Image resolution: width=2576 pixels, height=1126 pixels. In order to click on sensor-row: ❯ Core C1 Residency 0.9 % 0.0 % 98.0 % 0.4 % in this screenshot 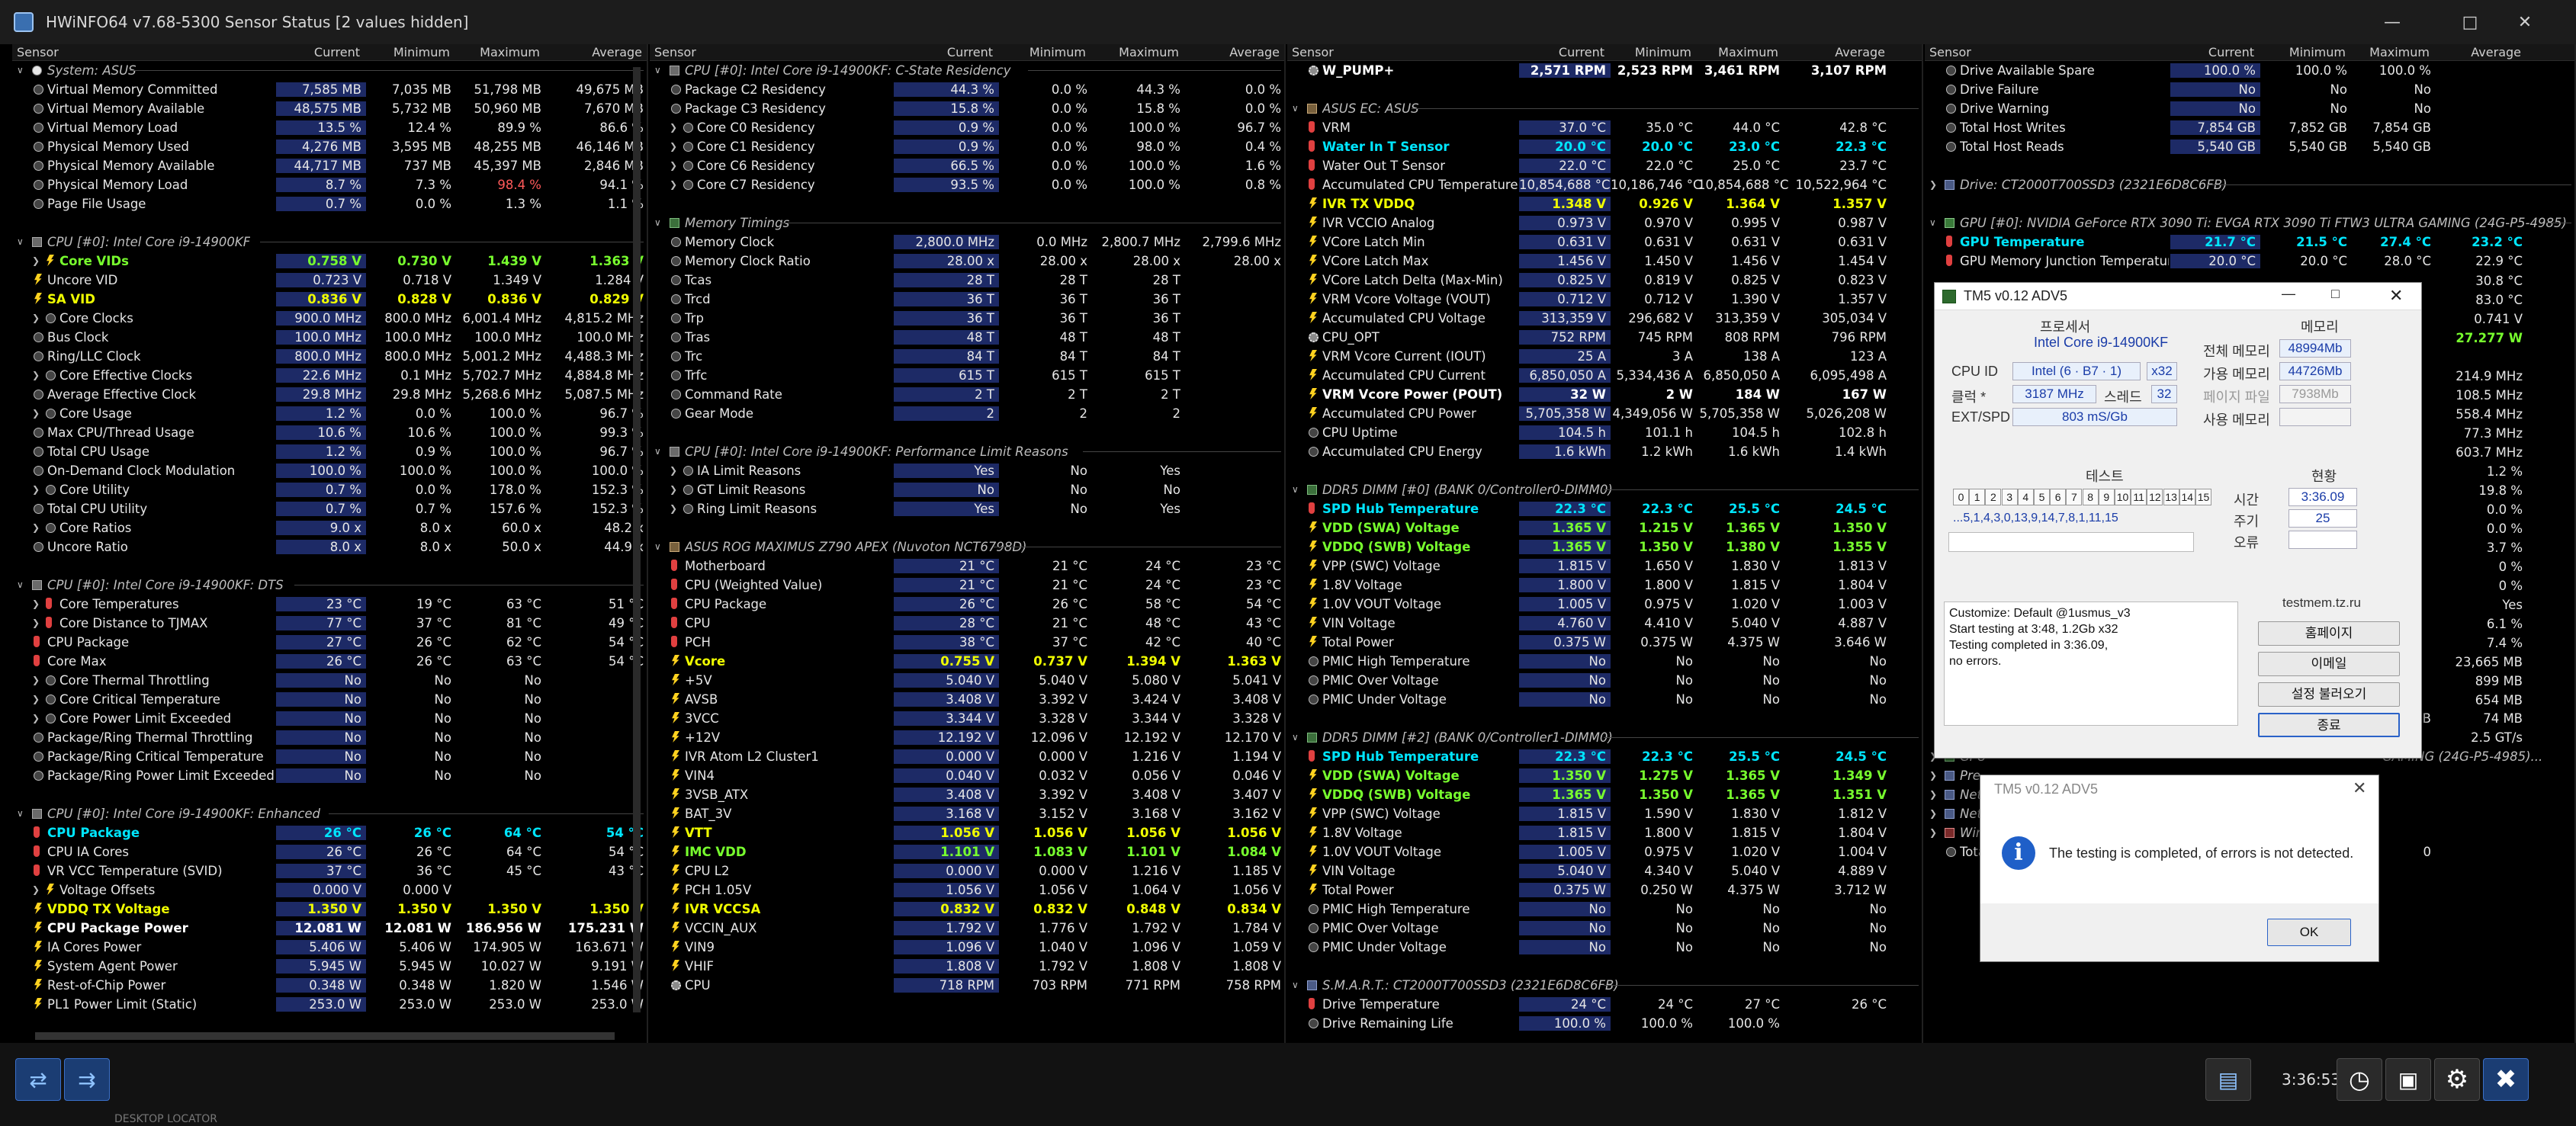, I will do `click(967, 146)`.